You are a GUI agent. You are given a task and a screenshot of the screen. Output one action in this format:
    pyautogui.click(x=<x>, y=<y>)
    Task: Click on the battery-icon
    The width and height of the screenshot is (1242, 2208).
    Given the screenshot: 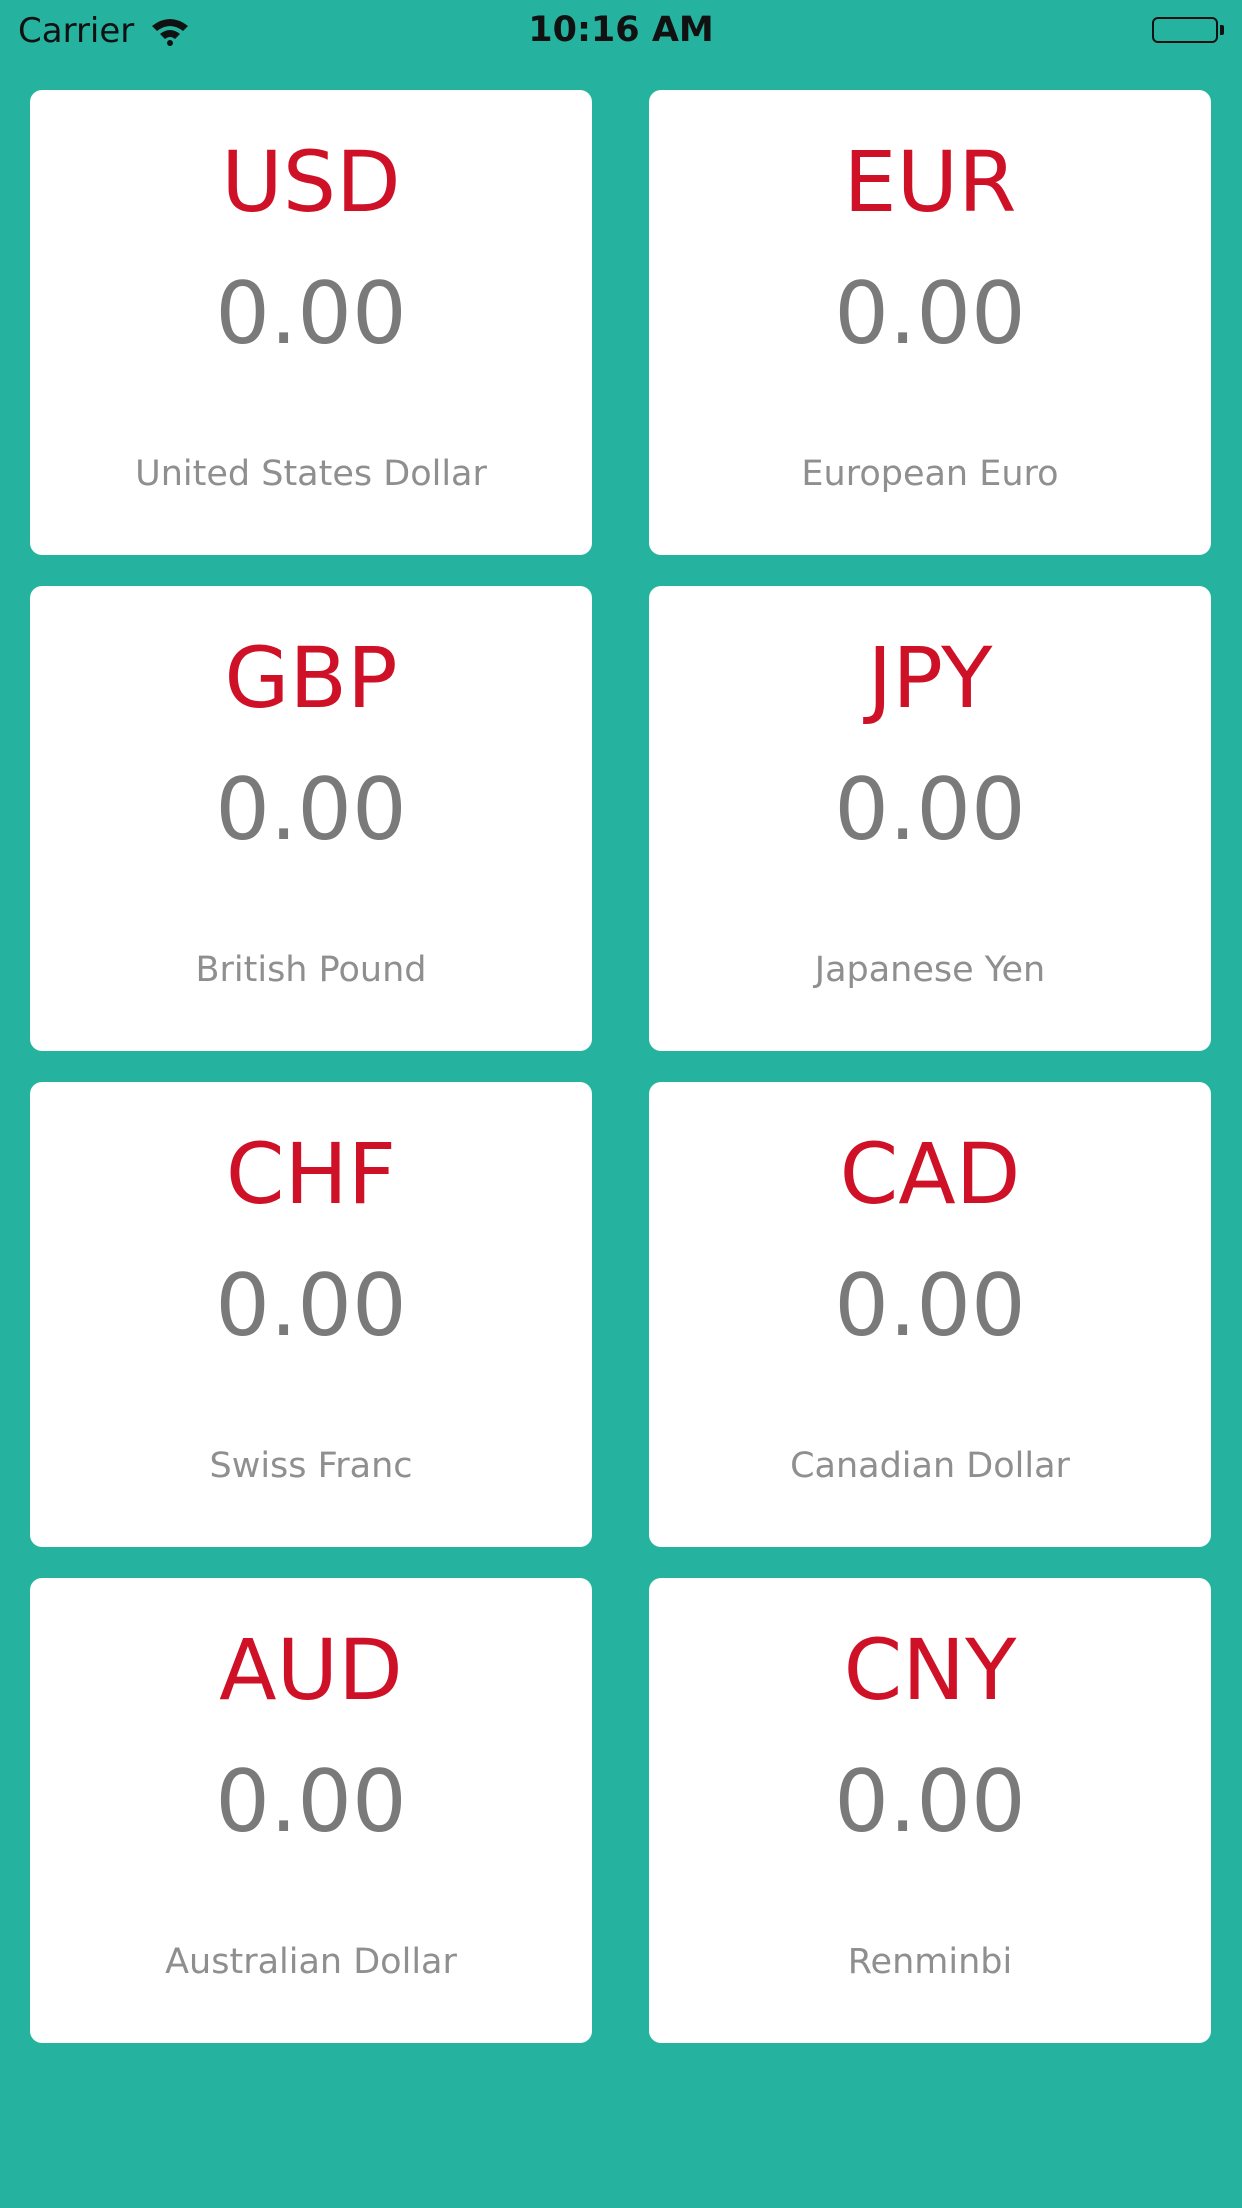 What is the action you would take?
    pyautogui.click(x=1185, y=30)
    